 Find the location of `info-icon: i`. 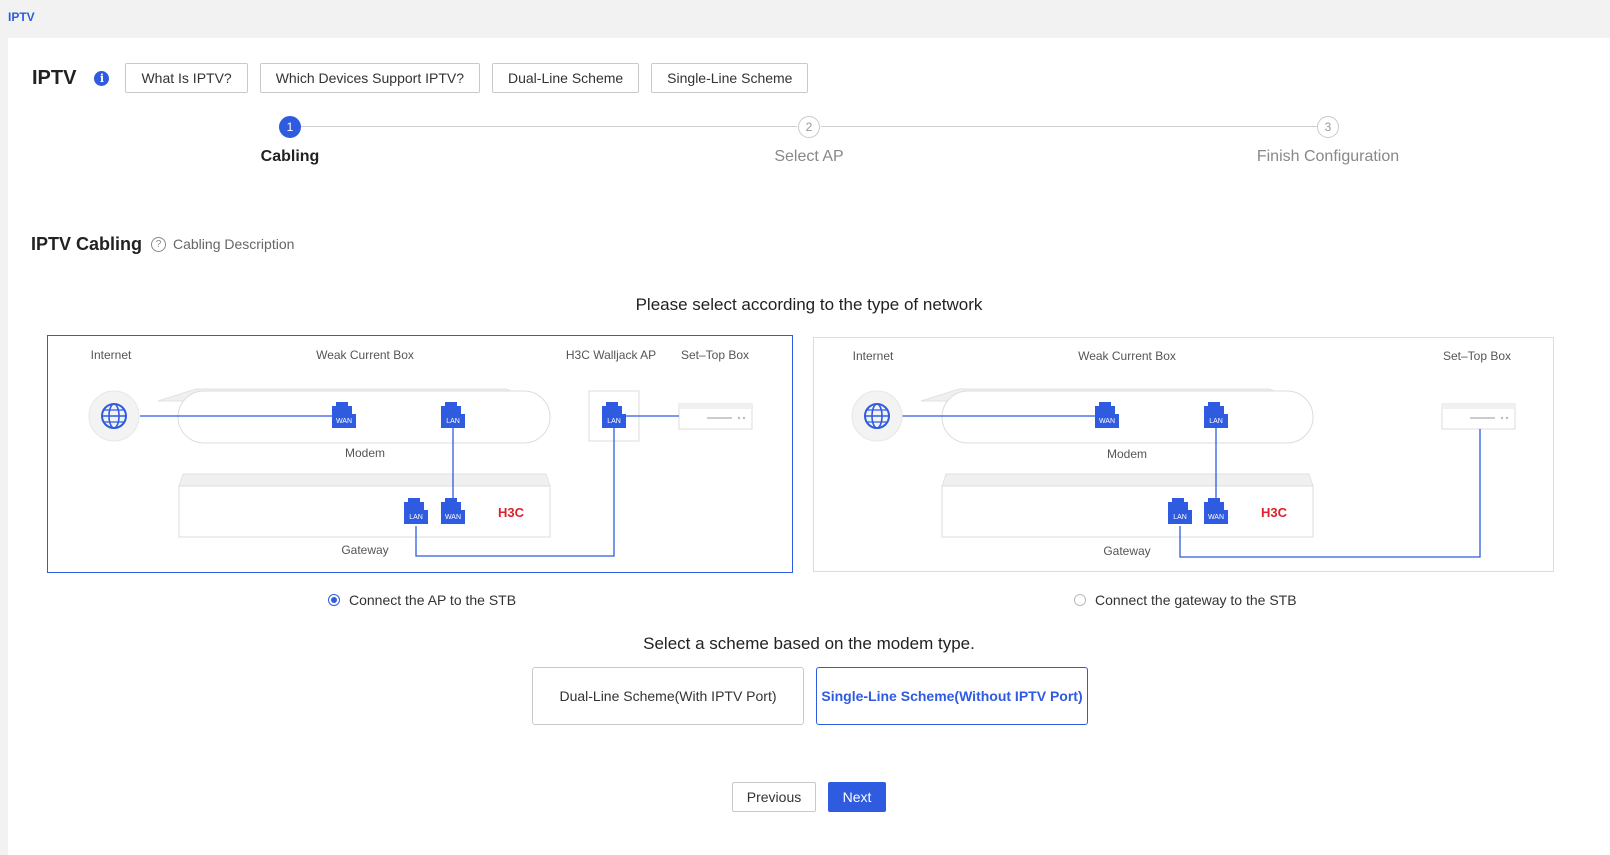

info-icon: i is located at coordinates (102, 78).